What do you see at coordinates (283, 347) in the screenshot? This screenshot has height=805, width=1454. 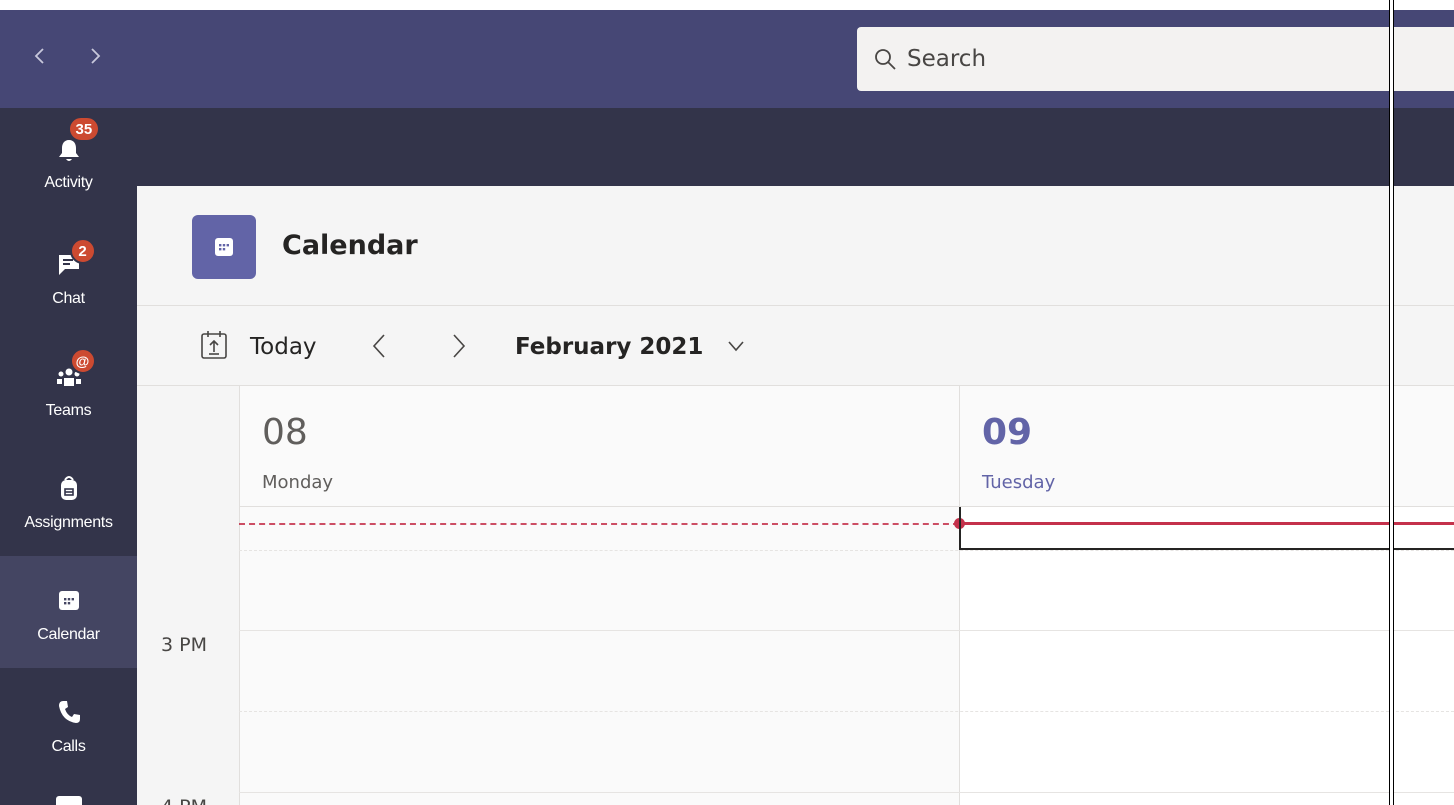 I see `today-button: Today` at bounding box center [283, 347].